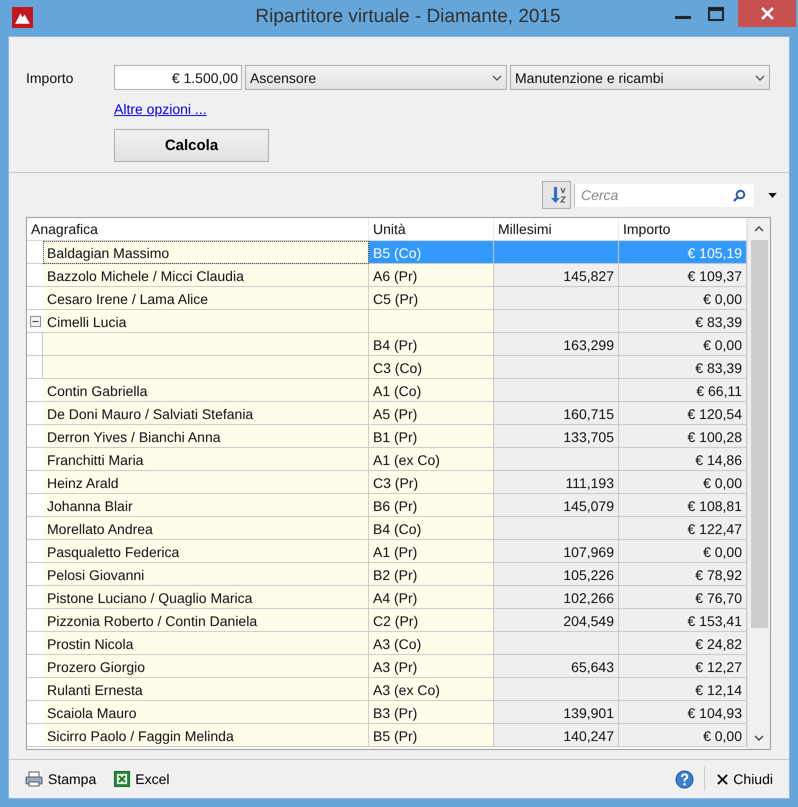  I want to click on subcategory-dropdown: Manutenzione e ricambi, so click(640, 77).